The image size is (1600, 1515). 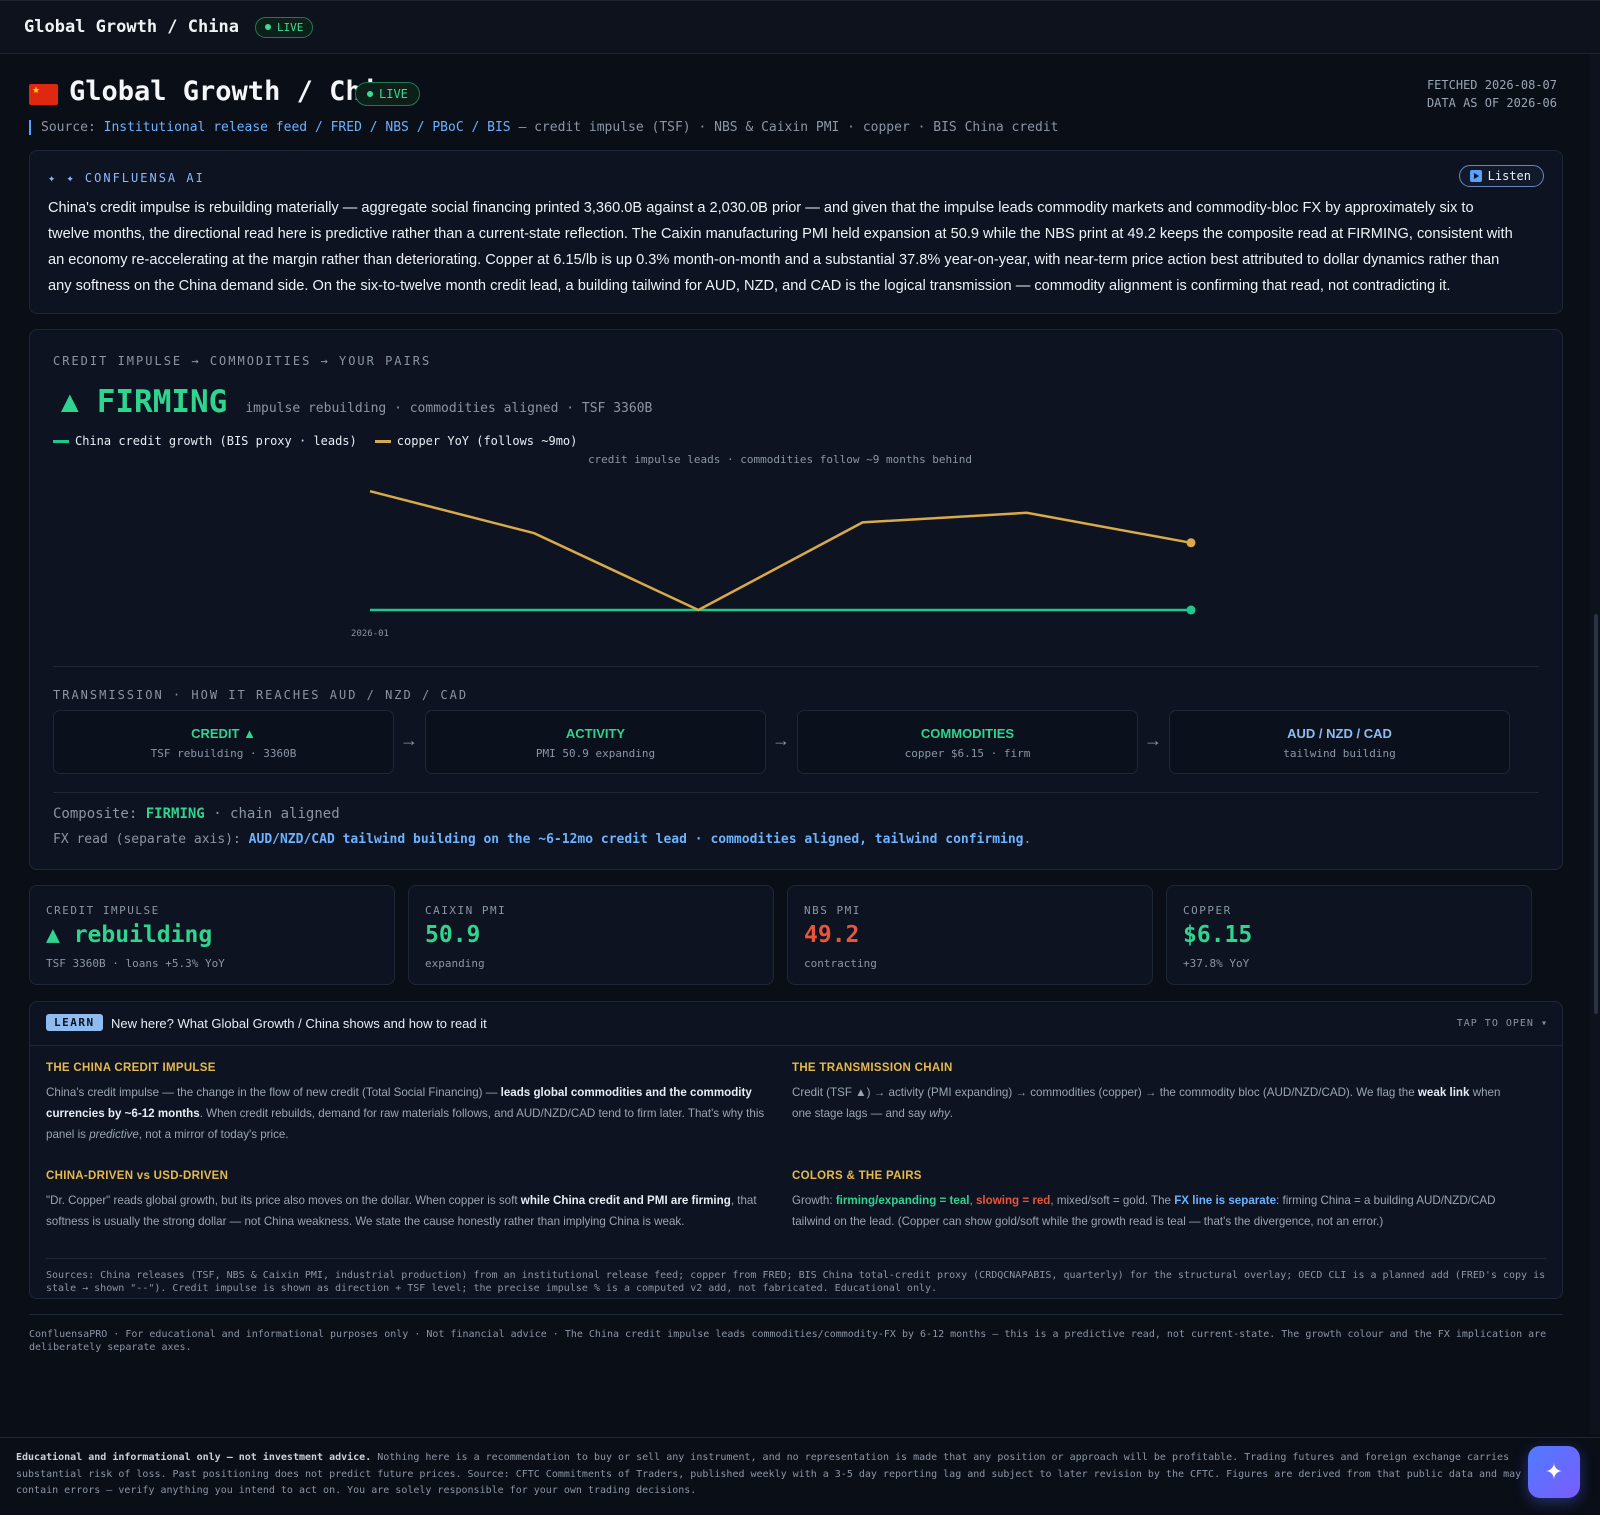 I want to click on stage-title: CREDIT ▲, so click(x=223, y=733).